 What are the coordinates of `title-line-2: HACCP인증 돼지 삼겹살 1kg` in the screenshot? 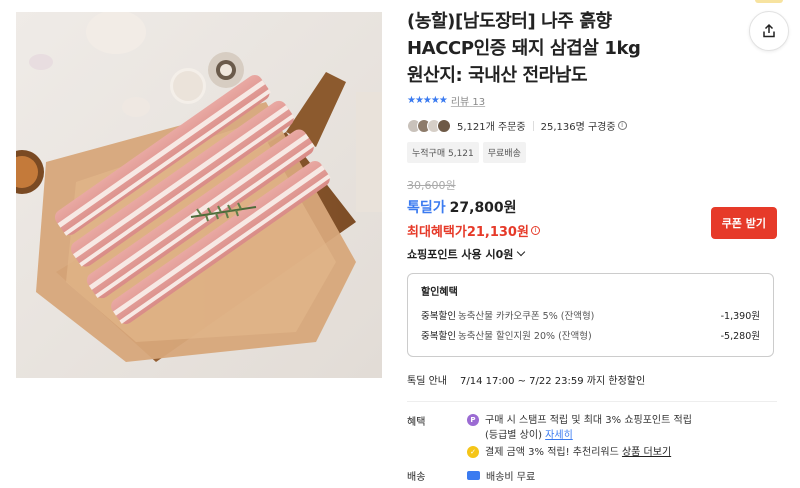 It's located at (524, 48).